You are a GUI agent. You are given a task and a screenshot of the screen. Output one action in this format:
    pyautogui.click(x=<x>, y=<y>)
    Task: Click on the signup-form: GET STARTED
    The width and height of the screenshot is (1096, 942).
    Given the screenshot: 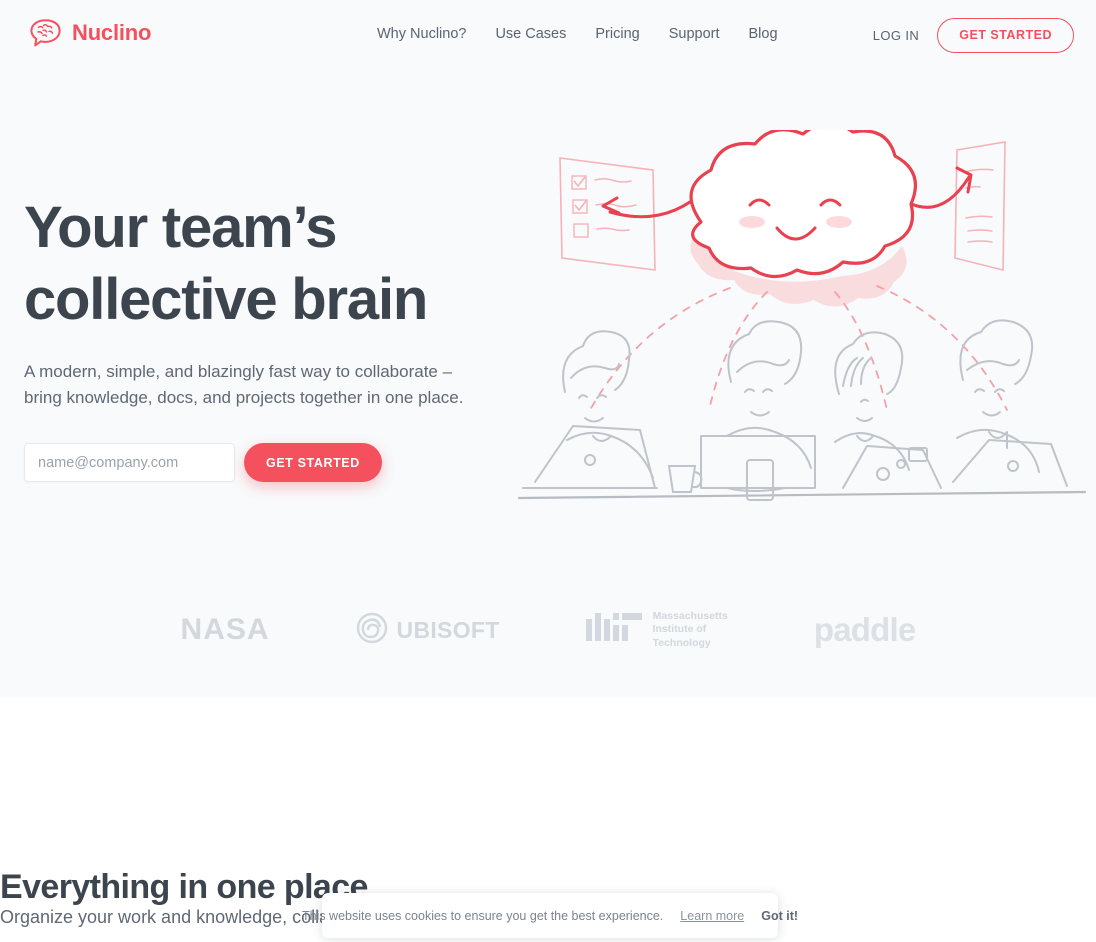 What is the action you would take?
    pyautogui.click(x=274, y=462)
    